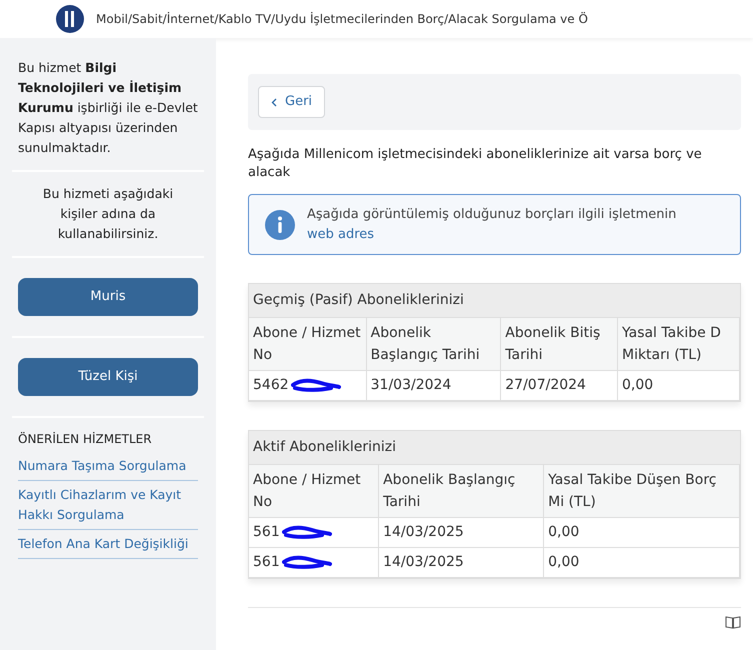 Image resolution: width=753 pixels, height=650 pixels. What do you see at coordinates (108, 108) in the screenshot?
I see `info-text: Bu hizmet Bilgi Teknolojileri ve İletişim Kurumu işbirliği ile e-Devlet Kapısı altyapısı üzerinden sunulmaktadır.` at bounding box center [108, 108].